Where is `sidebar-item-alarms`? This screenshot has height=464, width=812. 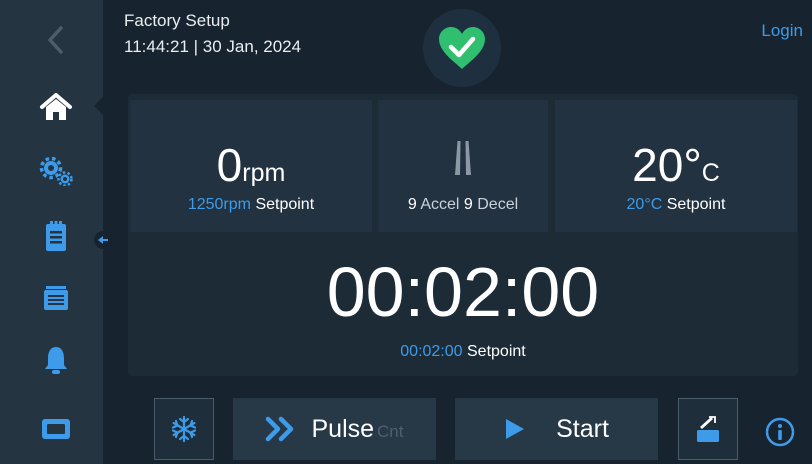 sidebar-item-alarms is located at coordinates (56, 360).